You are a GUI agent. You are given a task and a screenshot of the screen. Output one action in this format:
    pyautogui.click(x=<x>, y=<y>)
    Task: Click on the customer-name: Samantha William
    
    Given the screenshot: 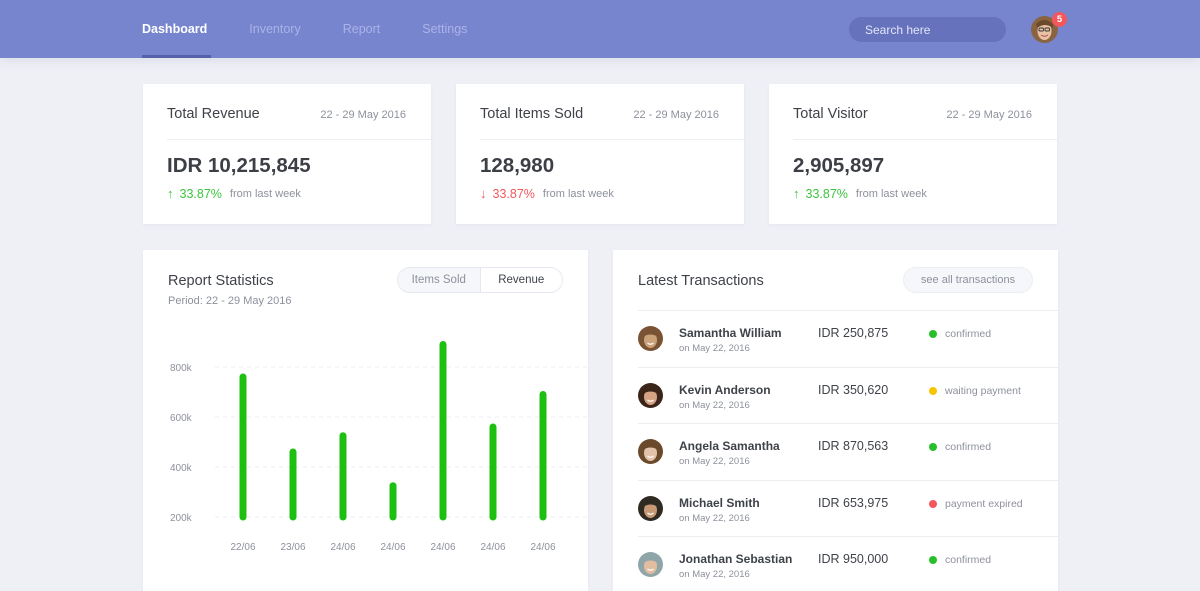 What is the action you would take?
    pyautogui.click(x=730, y=333)
    